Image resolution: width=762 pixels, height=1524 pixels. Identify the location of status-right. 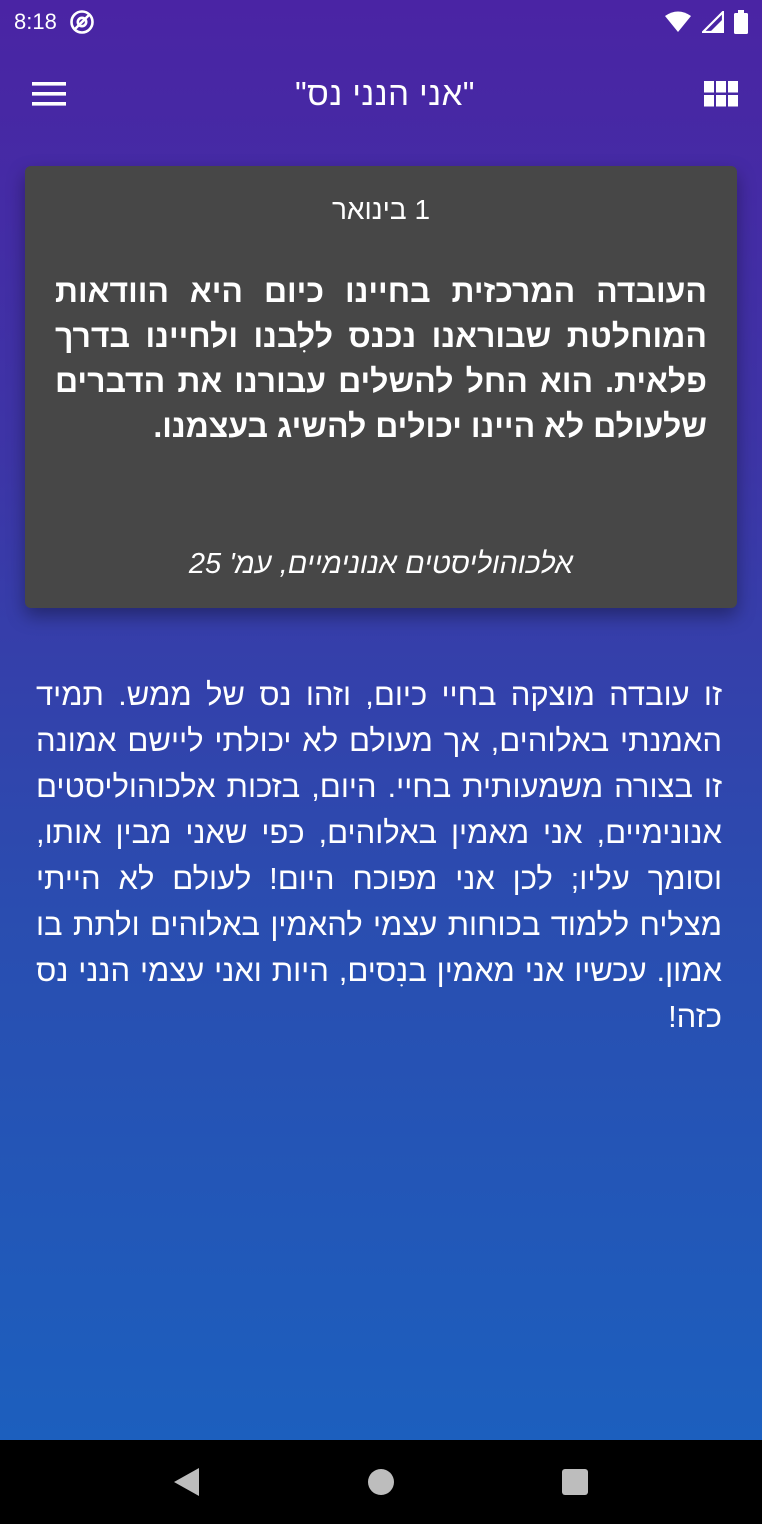
(706, 22).